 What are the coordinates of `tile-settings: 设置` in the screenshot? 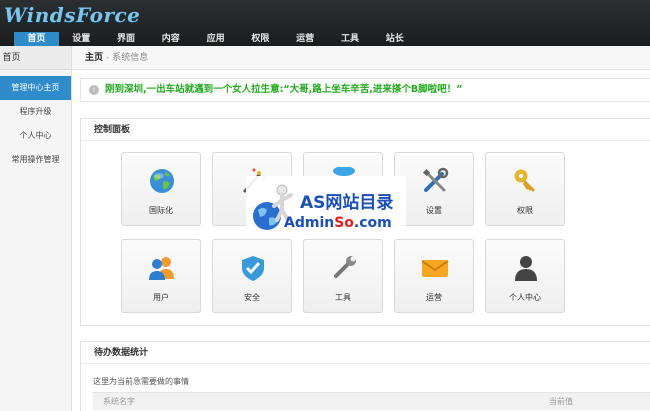 It's located at (434, 189).